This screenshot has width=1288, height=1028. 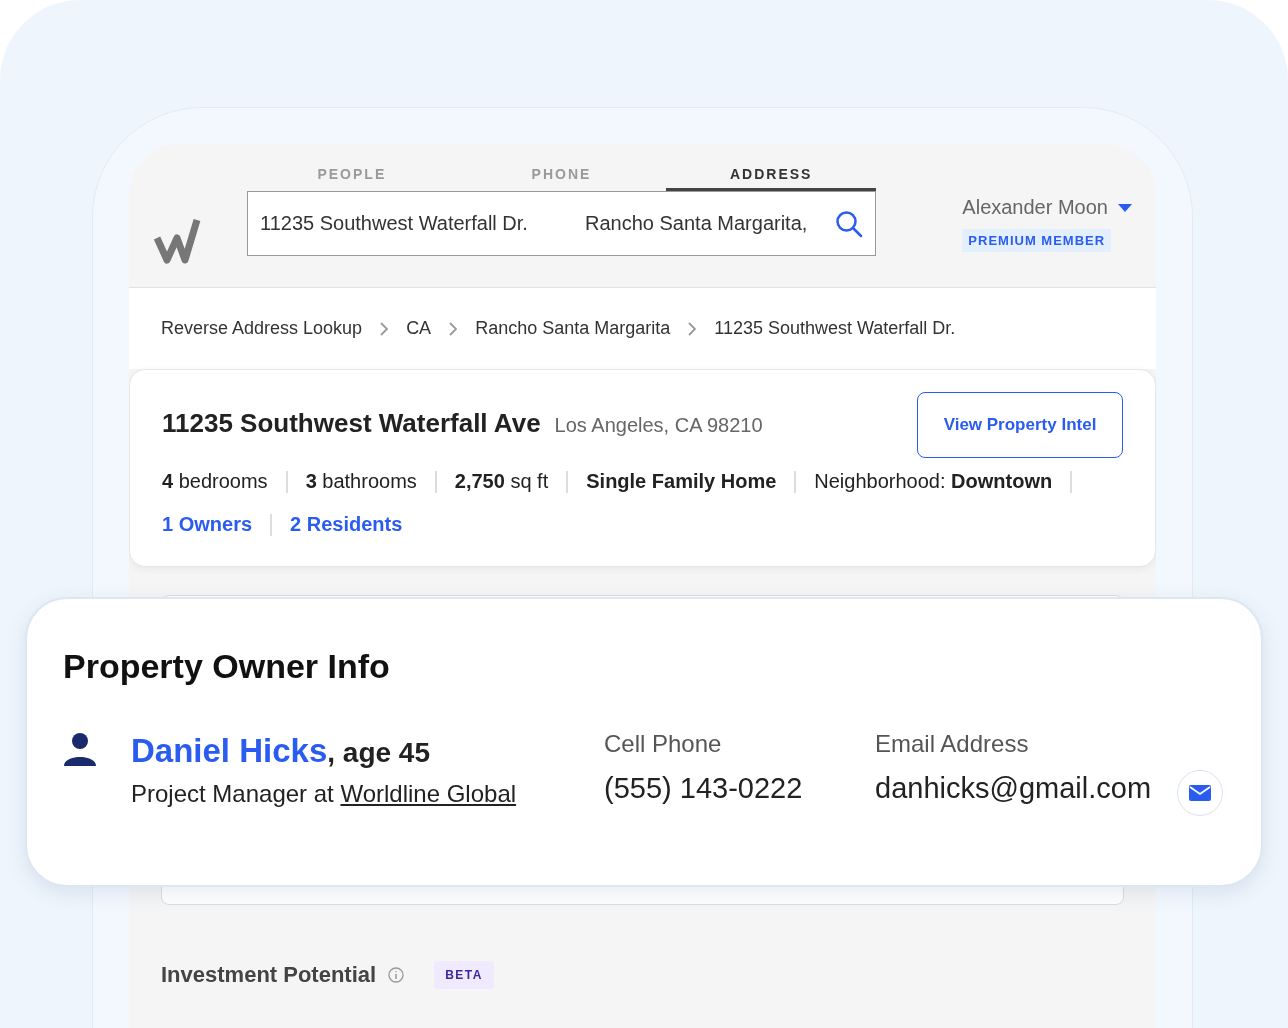 What do you see at coordinates (1047, 207) in the screenshot?
I see `user-menu: Alexander Moon` at bounding box center [1047, 207].